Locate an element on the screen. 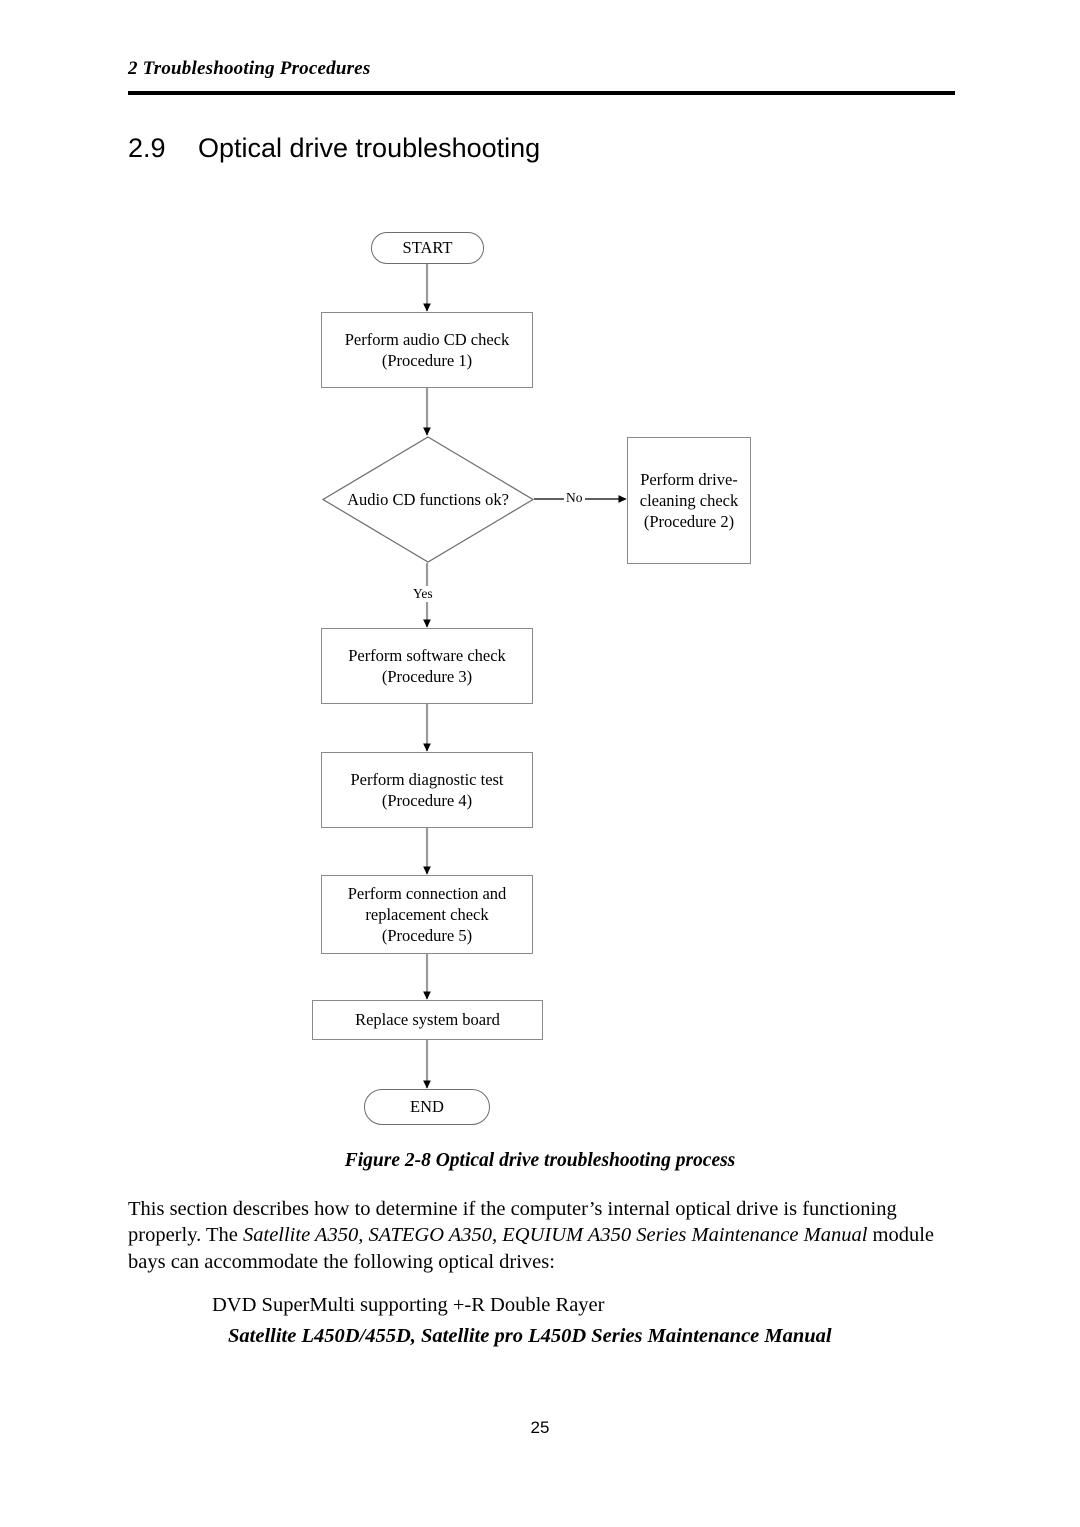 The width and height of the screenshot is (1080, 1527). text-line: (Procedure 3) is located at coordinates (427, 676).